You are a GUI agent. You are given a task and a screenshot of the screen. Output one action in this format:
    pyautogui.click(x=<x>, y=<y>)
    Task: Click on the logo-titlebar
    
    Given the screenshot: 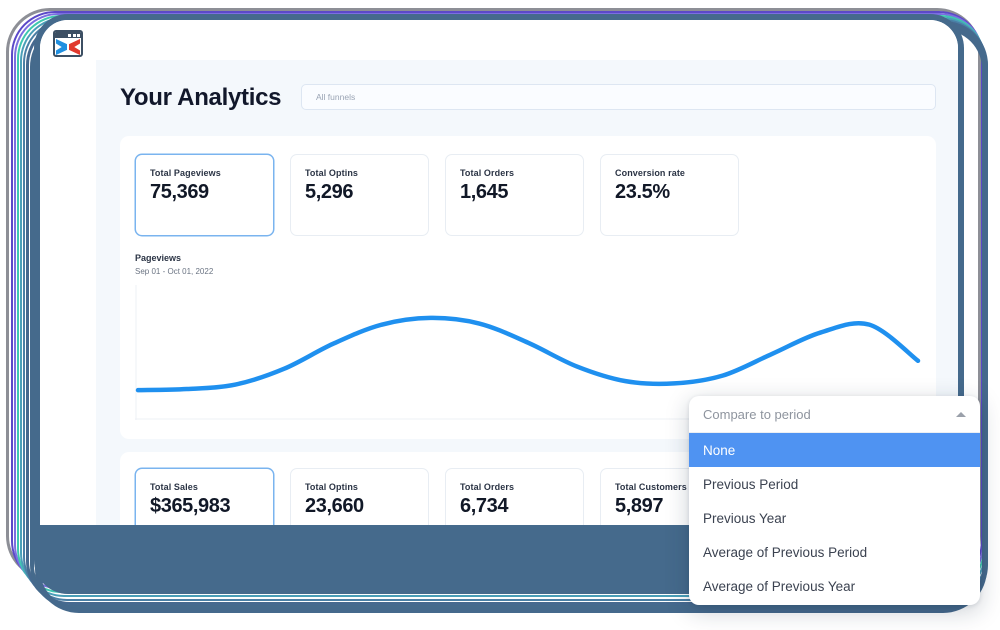 What is the action you would take?
    pyautogui.click(x=68, y=35)
    